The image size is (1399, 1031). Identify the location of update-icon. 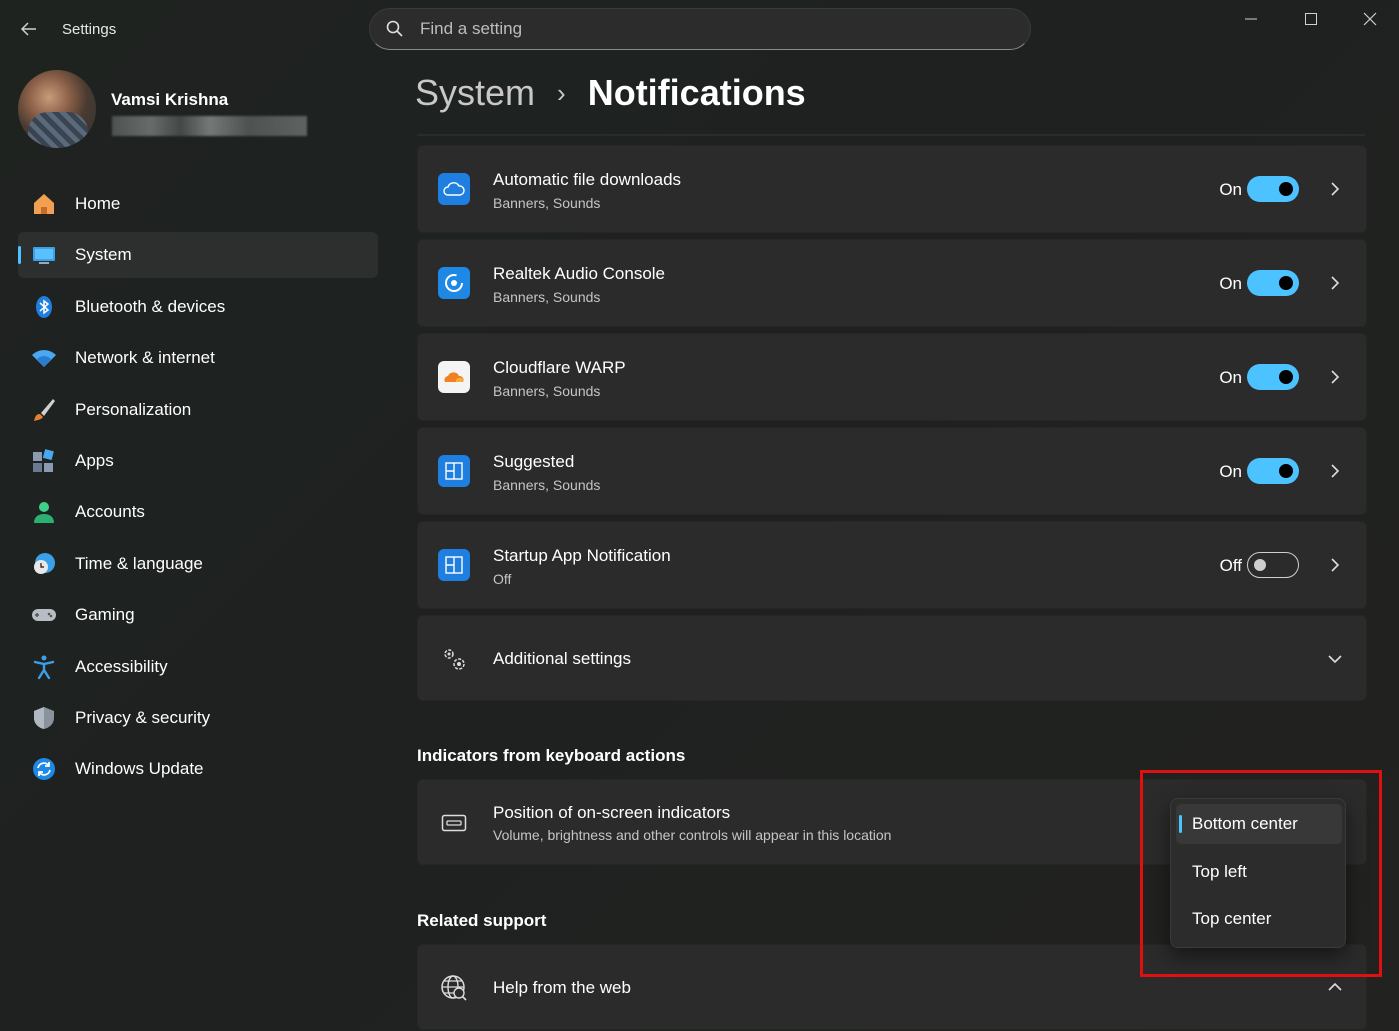
(44, 769).